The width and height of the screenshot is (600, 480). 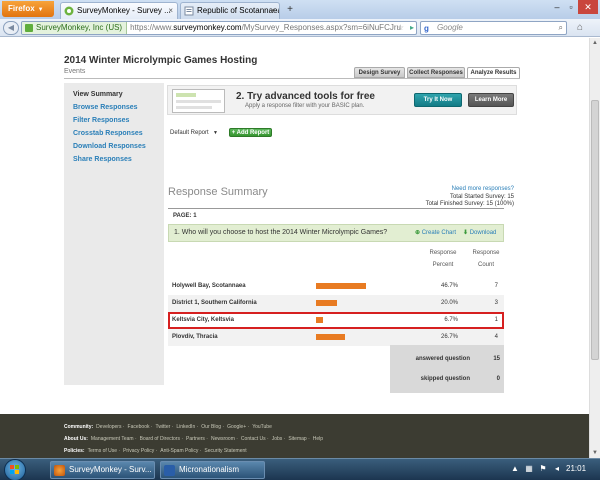 What do you see at coordinates (189, 133) in the screenshot?
I see `report-select-value: Default Report` at bounding box center [189, 133].